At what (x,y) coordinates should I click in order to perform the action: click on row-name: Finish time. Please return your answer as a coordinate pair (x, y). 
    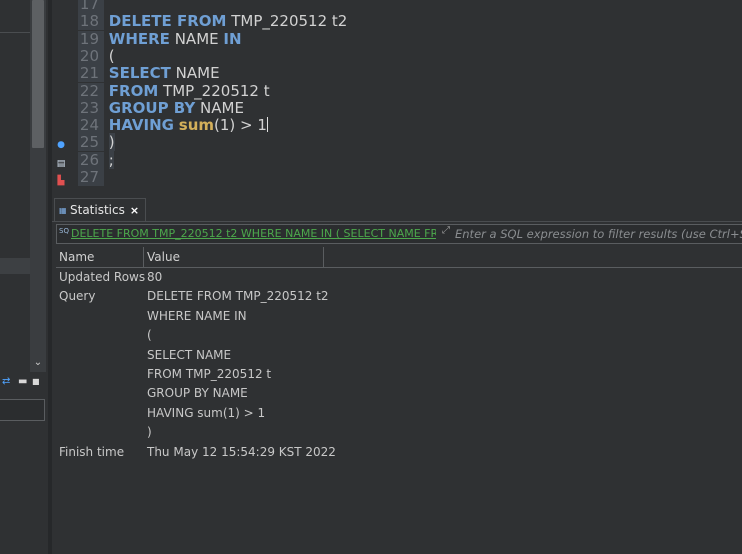
    Looking at the image, I should click on (92, 451).